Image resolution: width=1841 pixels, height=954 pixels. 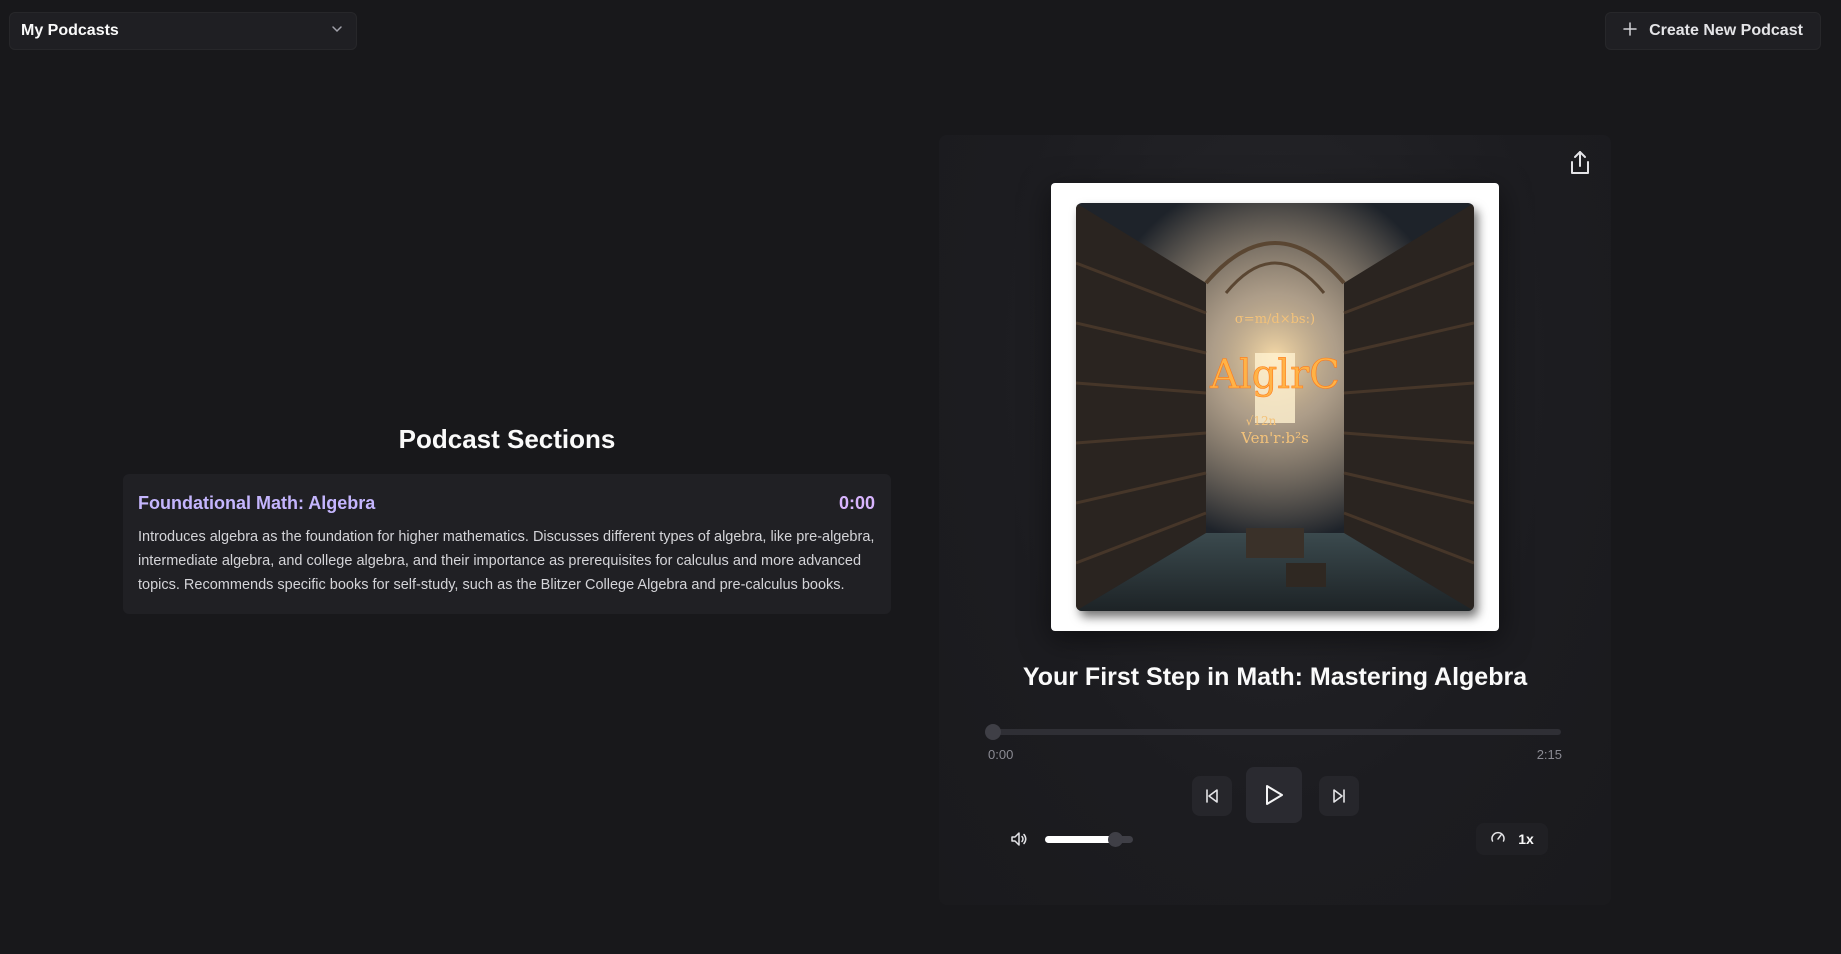 What do you see at coordinates (1080, 839) in the screenshot?
I see `volume-fill` at bounding box center [1080, 839].